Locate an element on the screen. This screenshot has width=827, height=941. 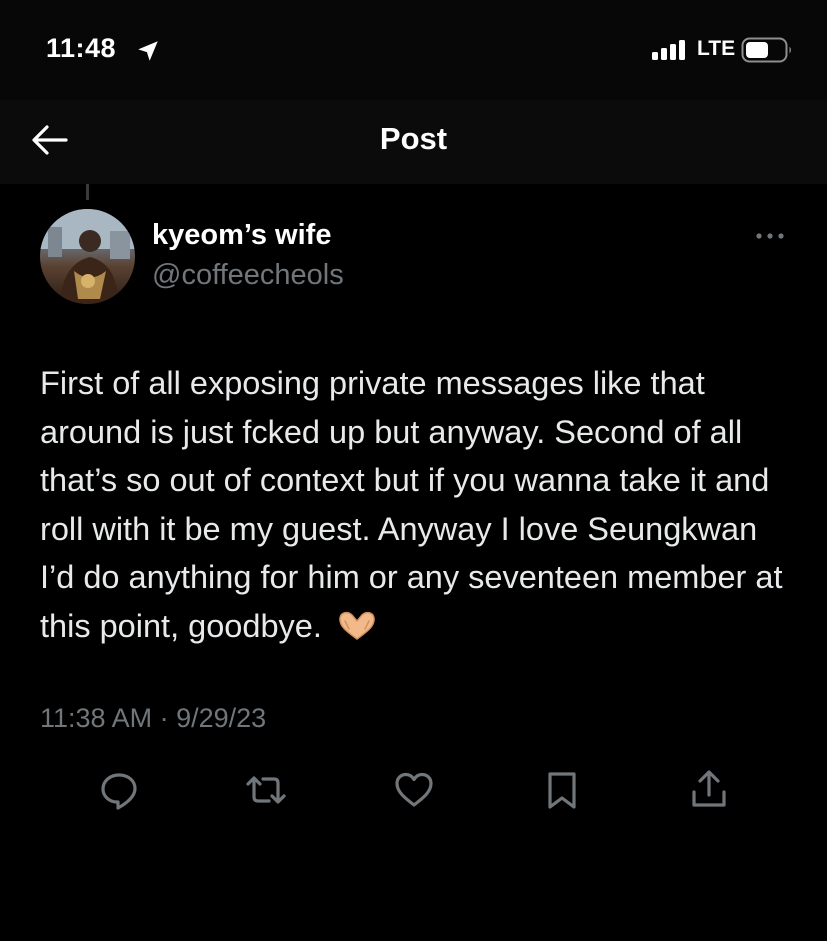
repost-button is located at coordinates (266, 790).